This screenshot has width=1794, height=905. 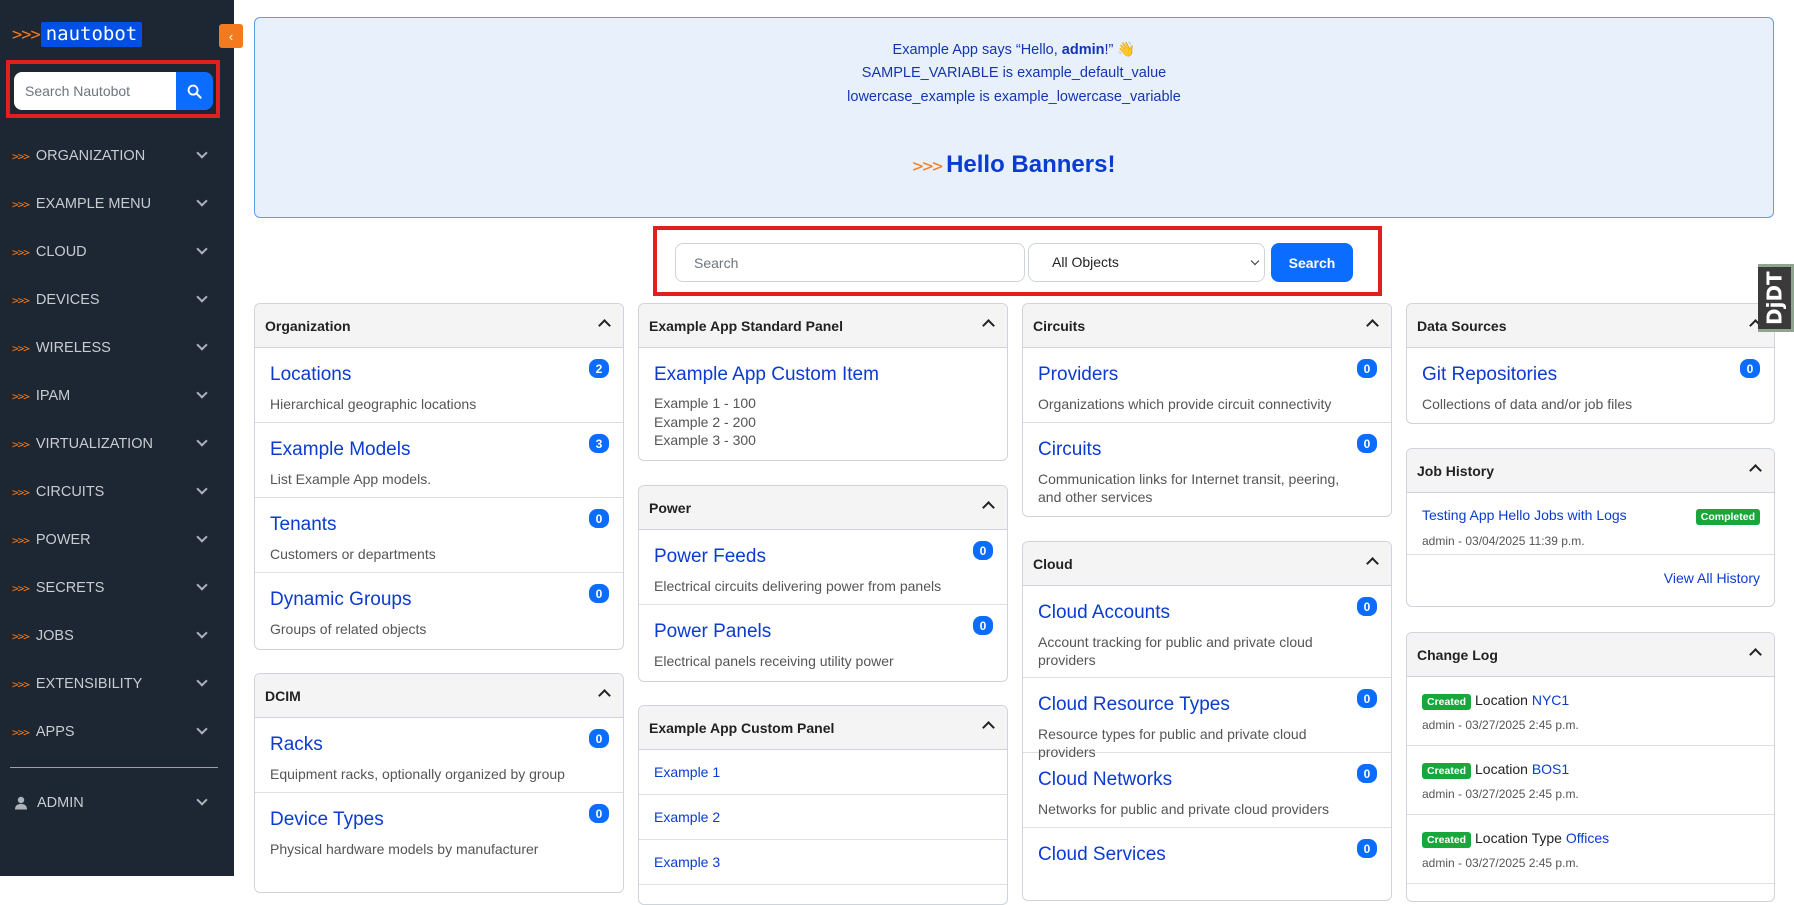 I want to click on panel-title: Example App Custom Panel, so click(x=742, y=727).